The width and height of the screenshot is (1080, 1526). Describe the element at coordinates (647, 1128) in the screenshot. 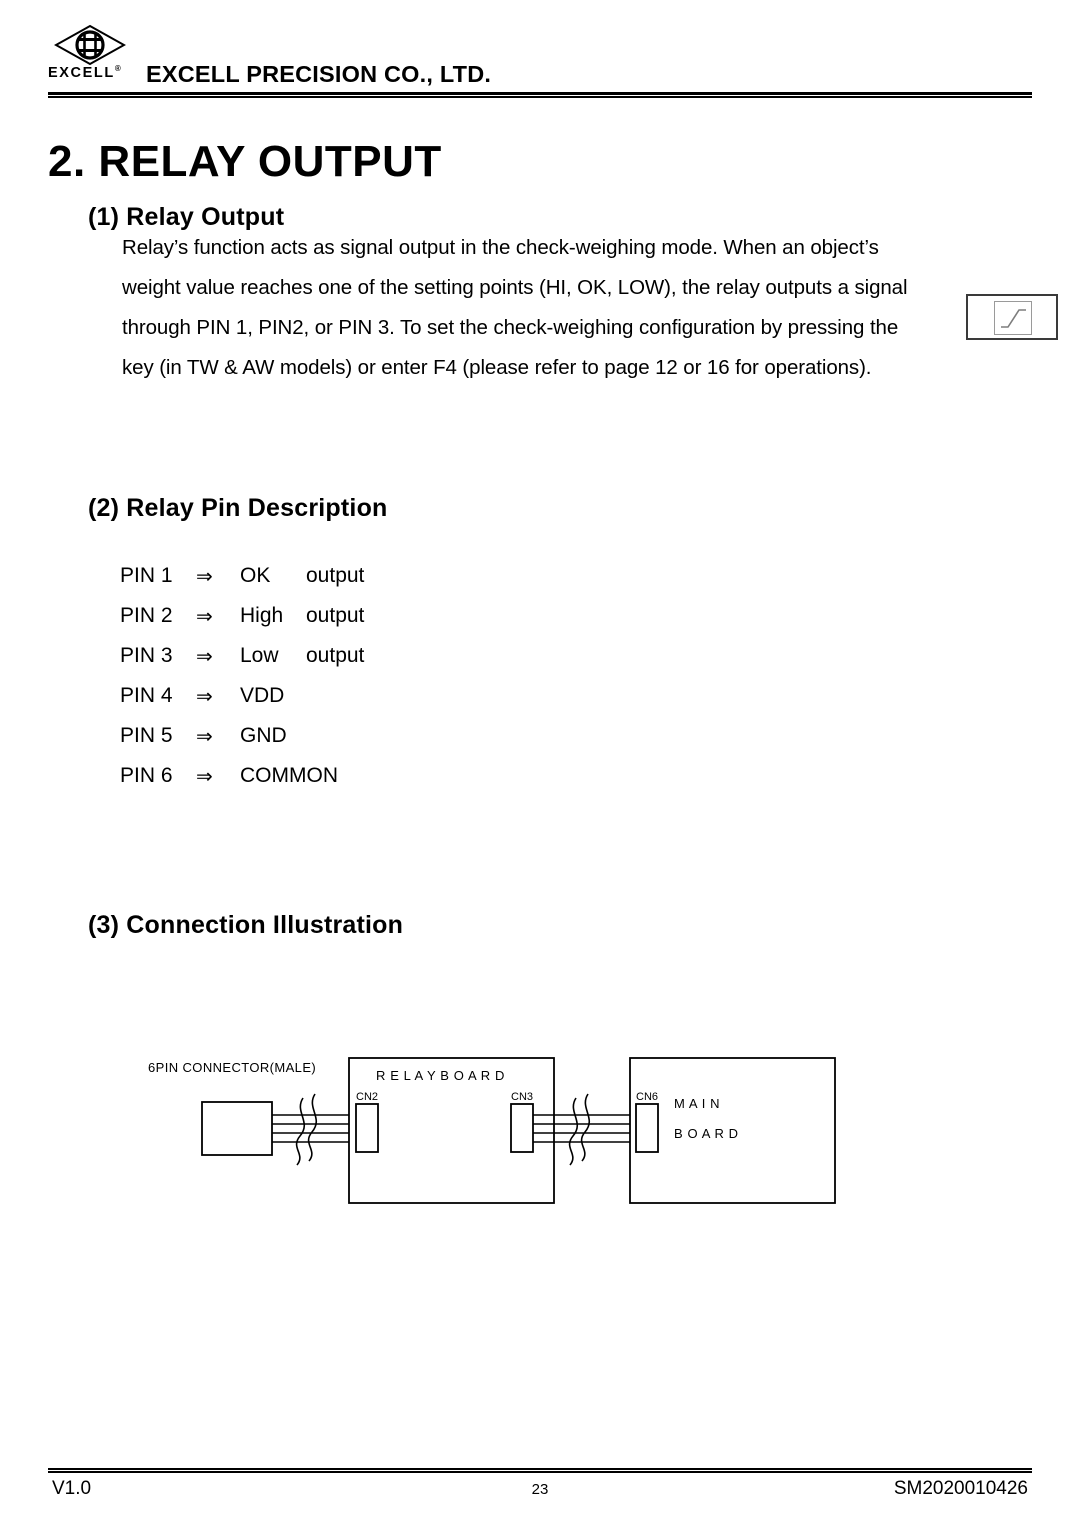

I see `cn6-connector` at that location.